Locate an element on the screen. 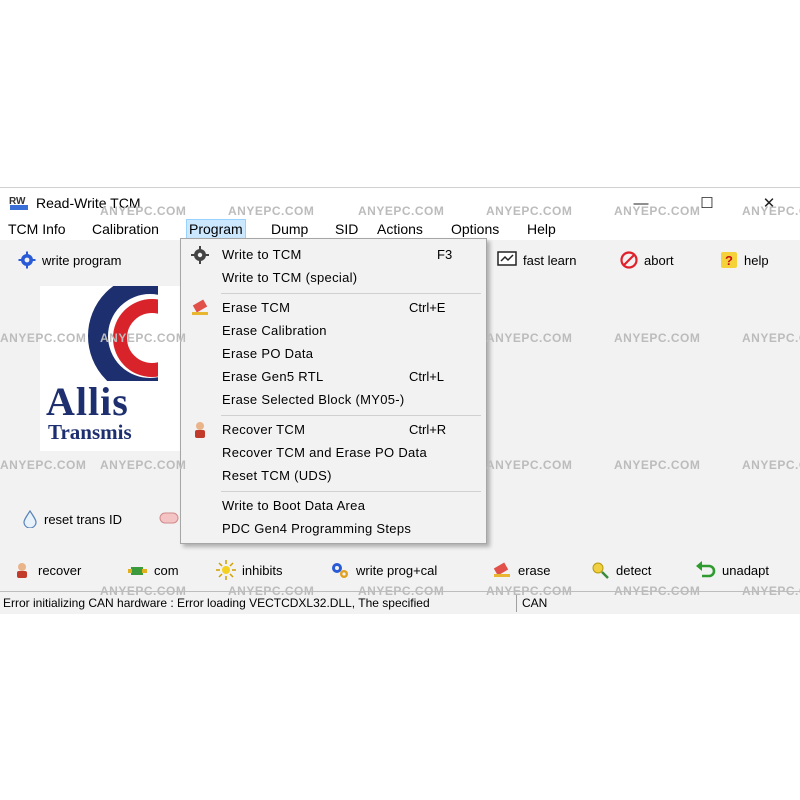  plug-icon is located at coordinates (137, 571).